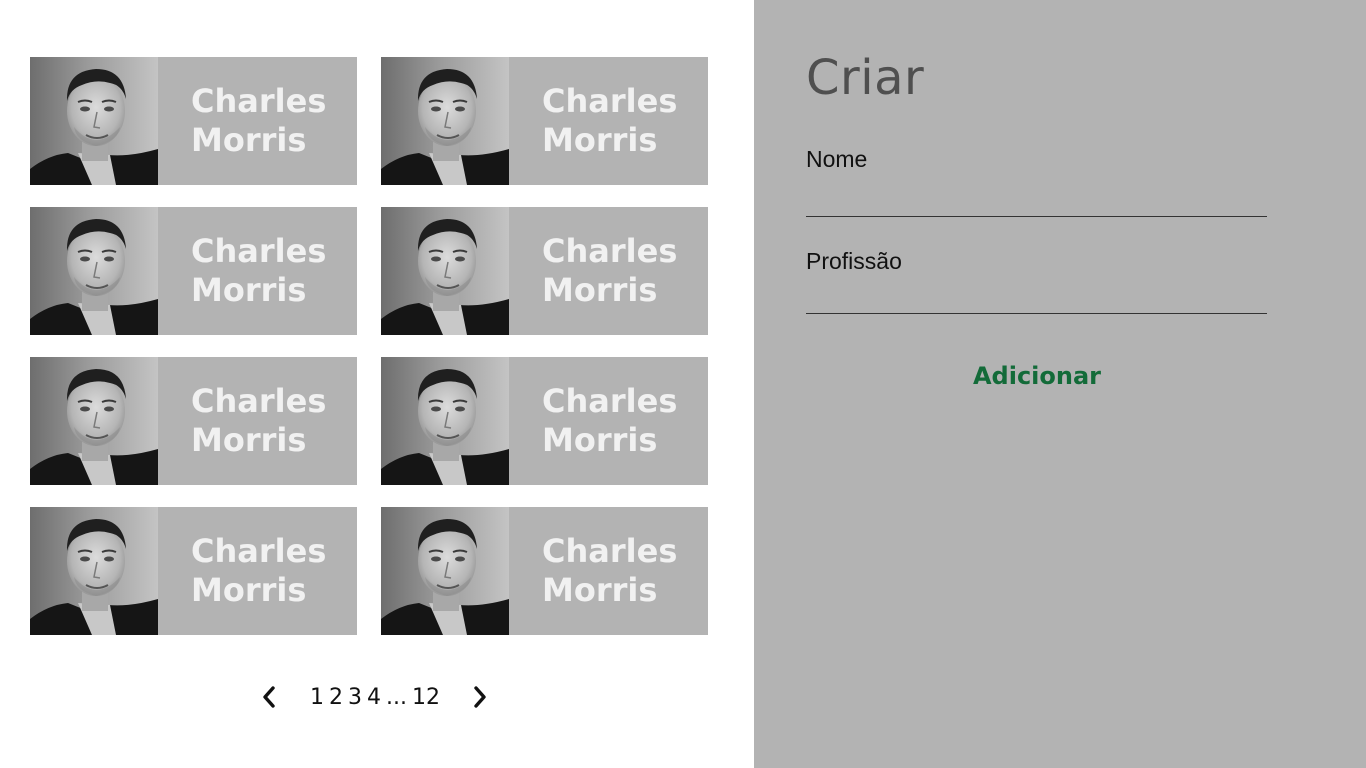 The image size is (1366, 768). What do you see at coordinates (837, 159) in the screenshot?
I see `name-label: Nome` at bounding box center [837, 159].